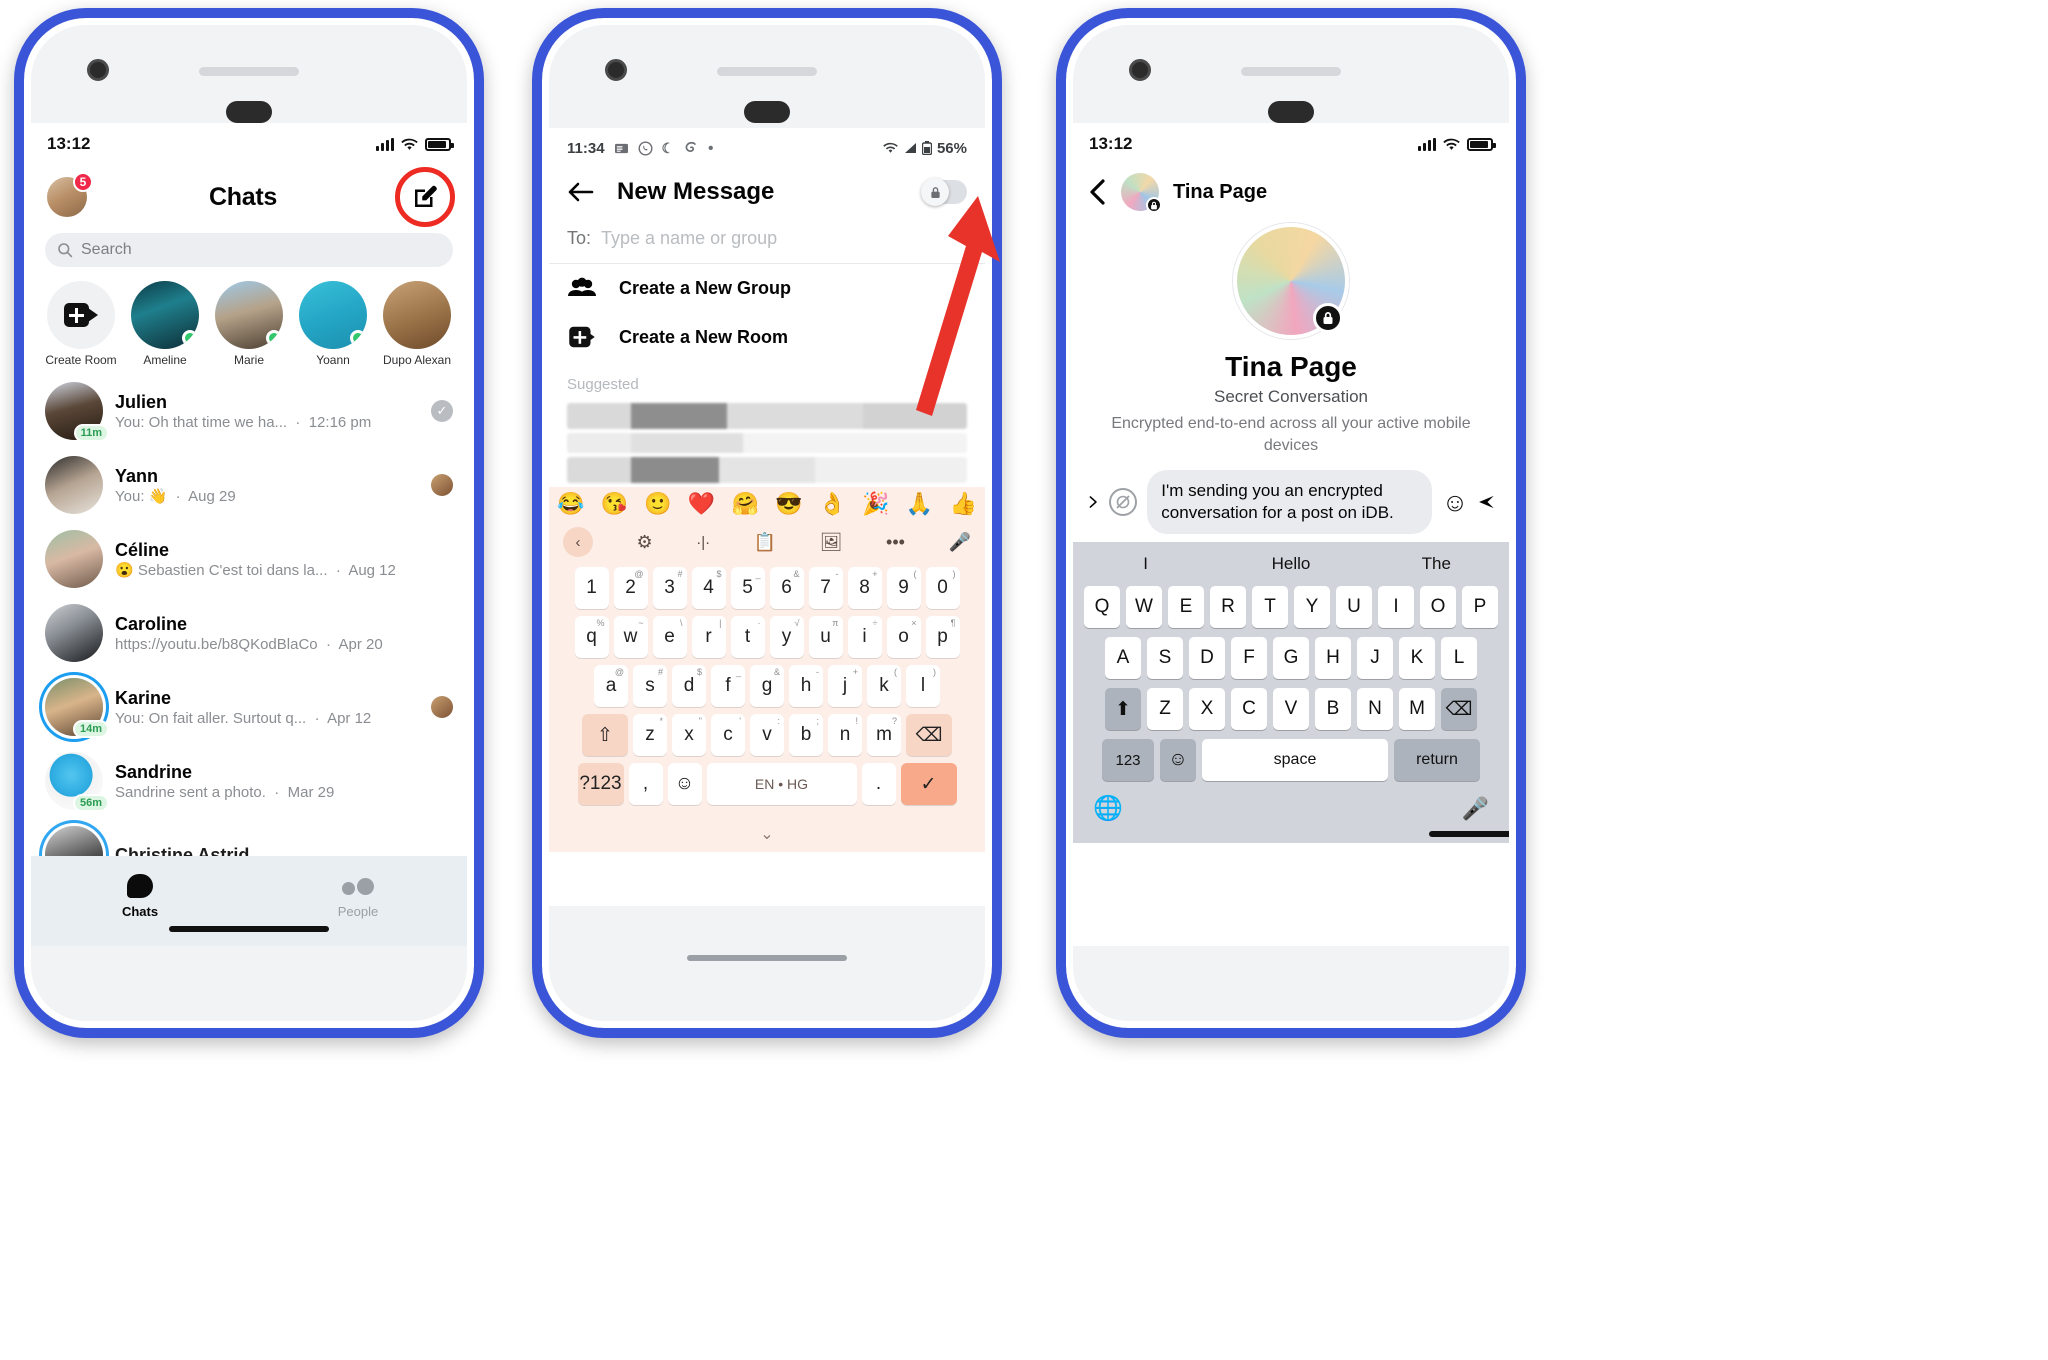  Describe the element at coordinates (767, 735) in the screenshot. I see `keyboard-row-3: ⇧ z * x " c ' v: b; n! m? ⌫` at that location.